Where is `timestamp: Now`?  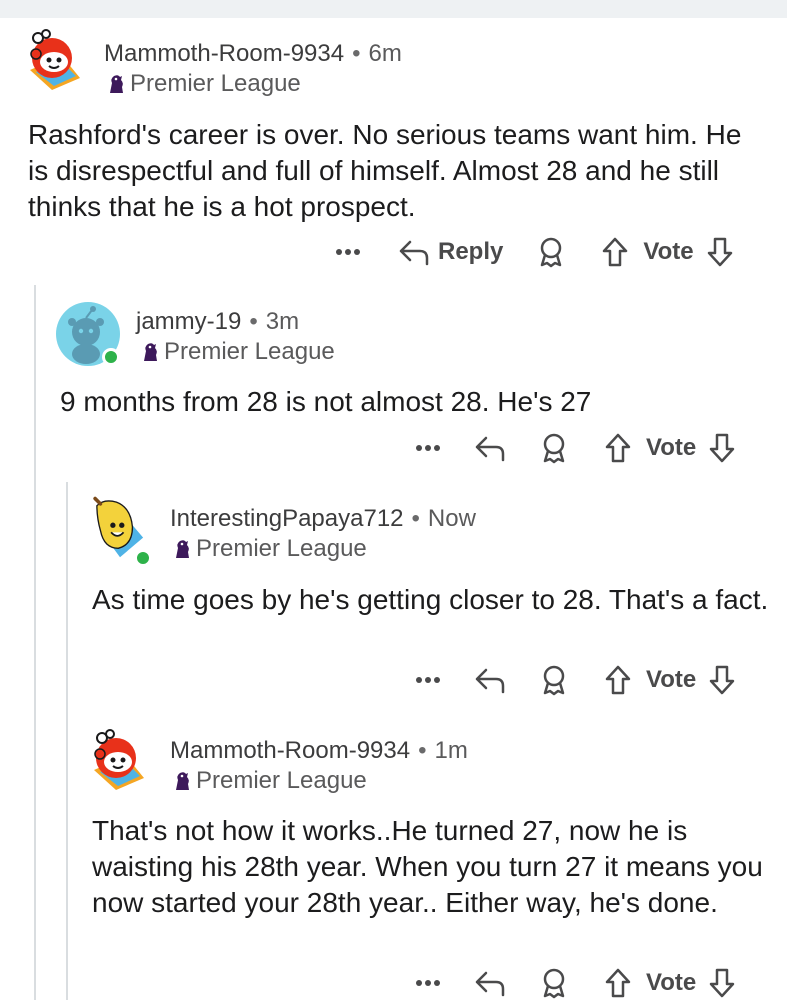
timestamp: Now is located at coordinates (451, 518).